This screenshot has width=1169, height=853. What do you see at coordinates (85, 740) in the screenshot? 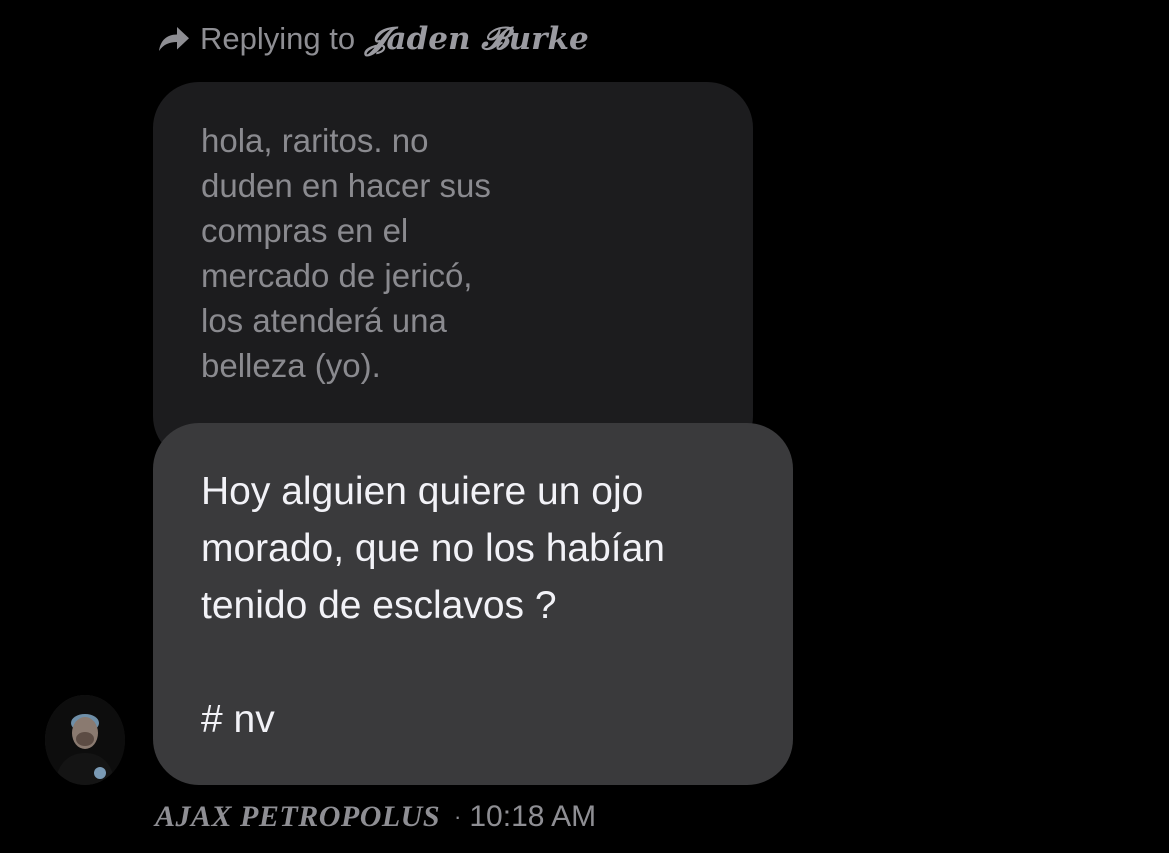
I see `avatar` at bounding box center [85, 740].